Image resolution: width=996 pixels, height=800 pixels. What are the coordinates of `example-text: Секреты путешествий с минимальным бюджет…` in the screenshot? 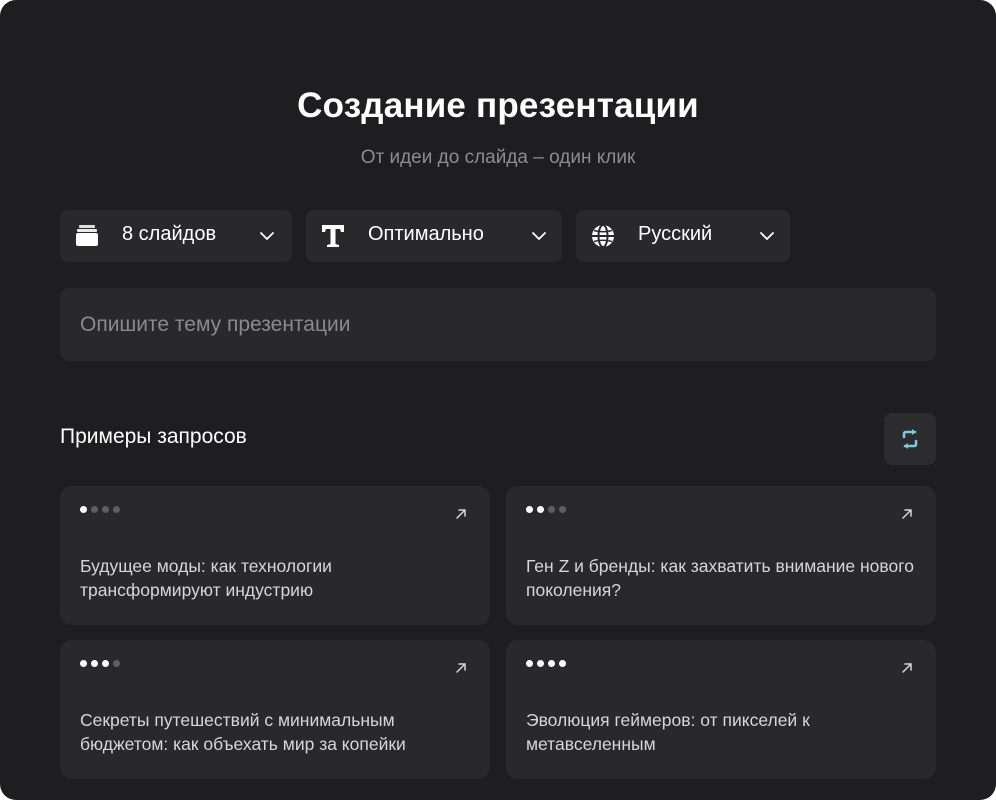 It's located at (243, 732).